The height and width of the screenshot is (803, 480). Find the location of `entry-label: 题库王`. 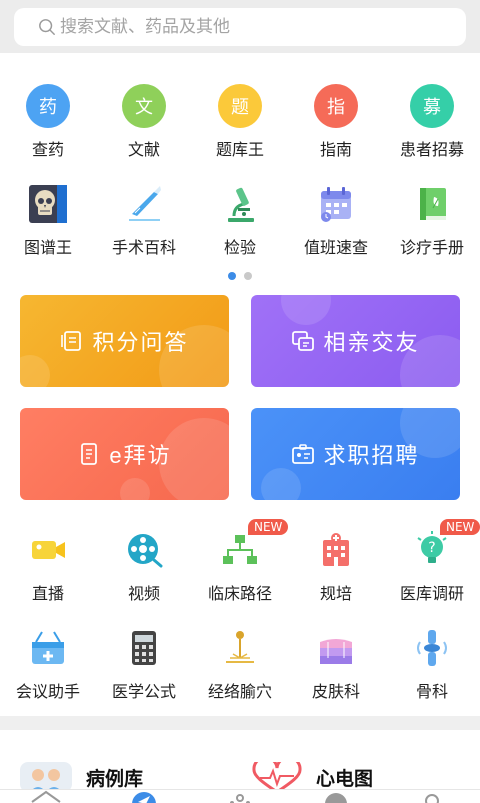

entry-label: 题库王 is located at coordinates (239, 150).